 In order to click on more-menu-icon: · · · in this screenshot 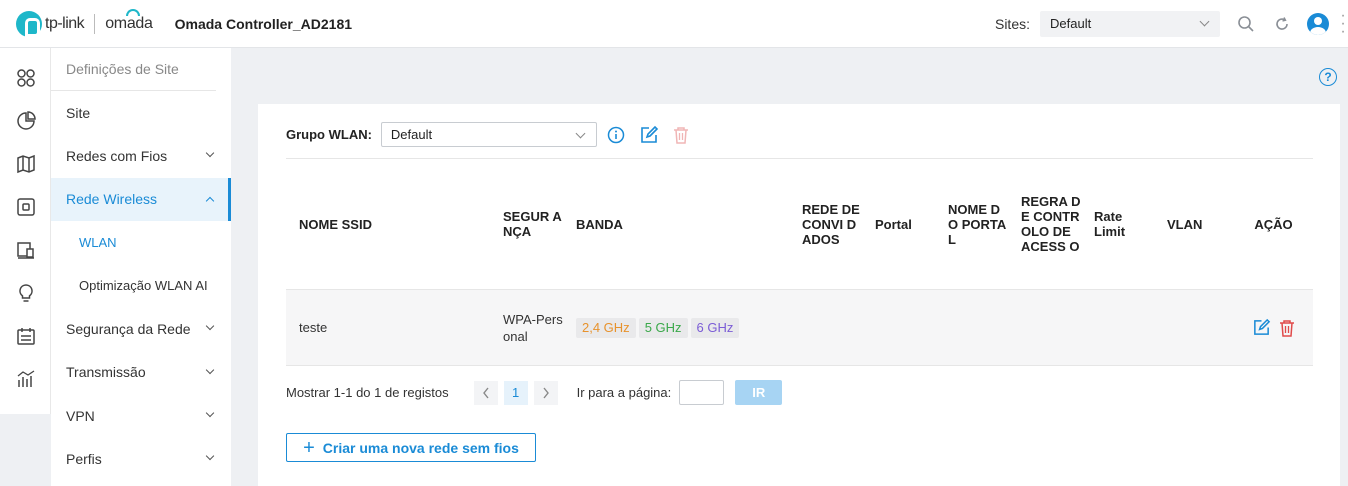, I will do `click(1343, 23)`.